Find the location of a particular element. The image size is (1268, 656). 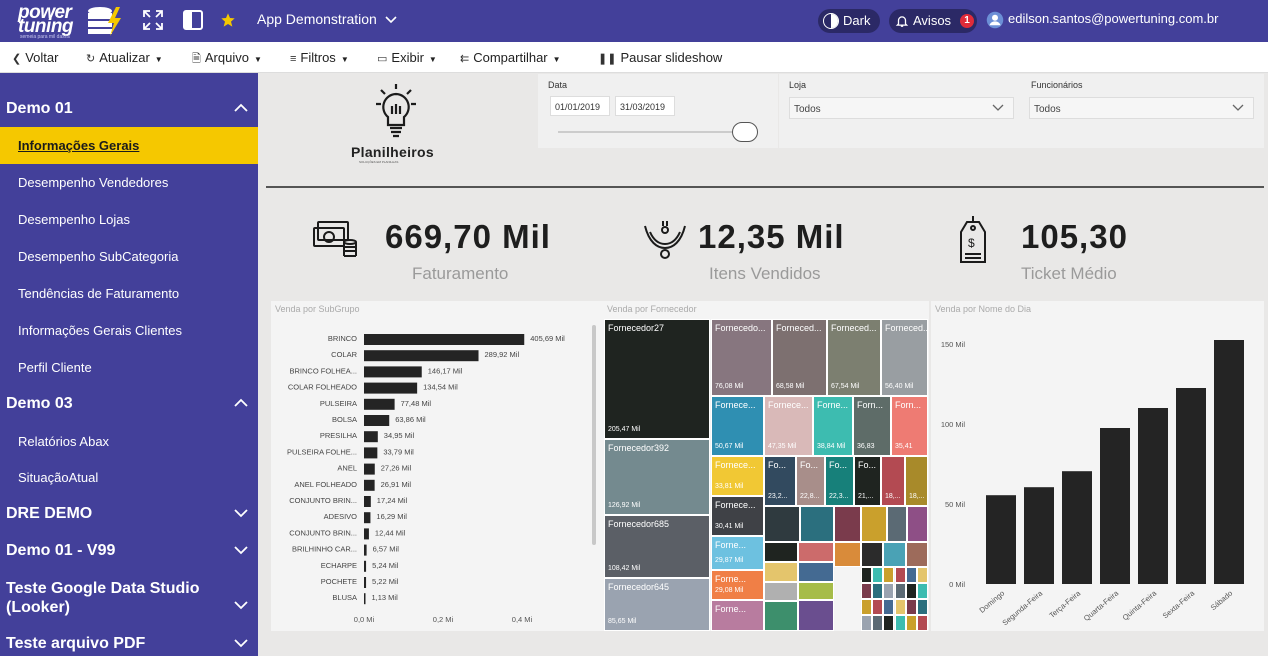

treemap-tile-1: Fornecedor392 126,92 Mil is located at coordinates (657, 477).